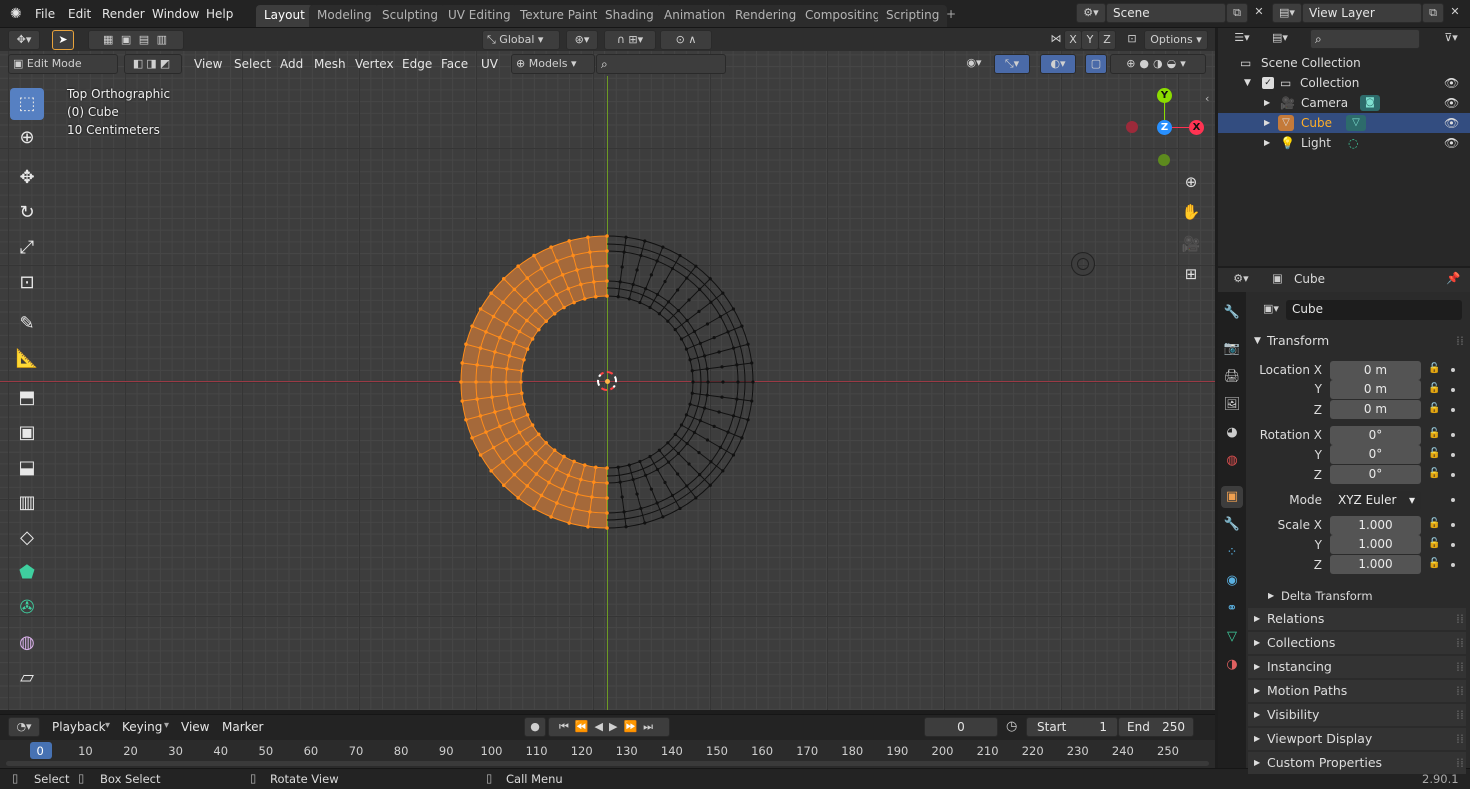  What do you see at coordinates (1107, 40) in the screenshot?
I see `mirror-z-button: Z` at bounding box center [1107, 40].